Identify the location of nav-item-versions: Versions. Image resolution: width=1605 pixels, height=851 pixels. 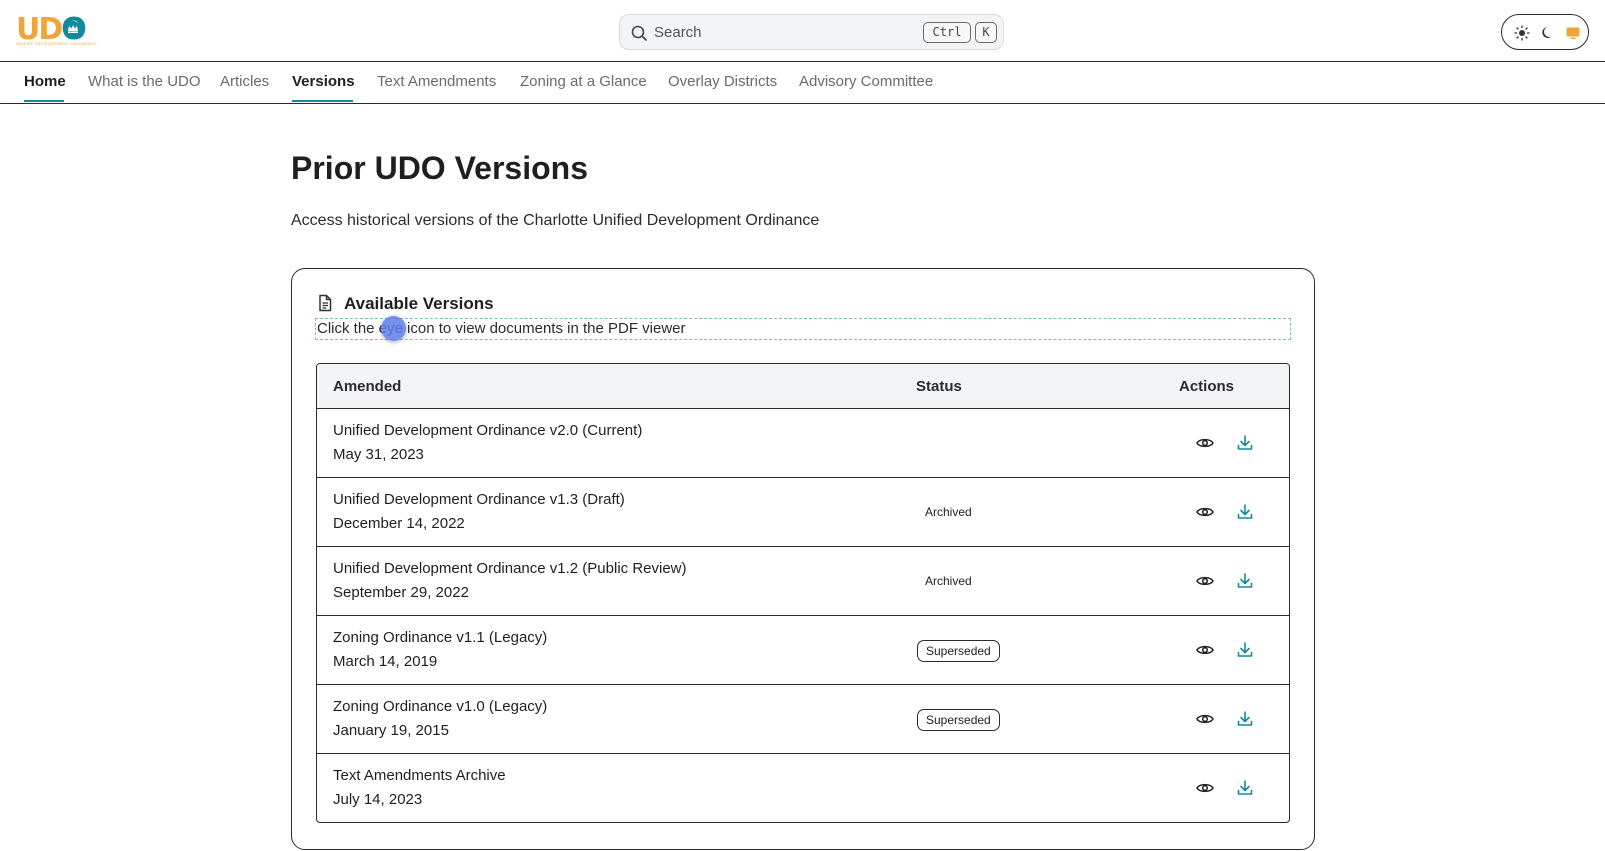
(323, 81).